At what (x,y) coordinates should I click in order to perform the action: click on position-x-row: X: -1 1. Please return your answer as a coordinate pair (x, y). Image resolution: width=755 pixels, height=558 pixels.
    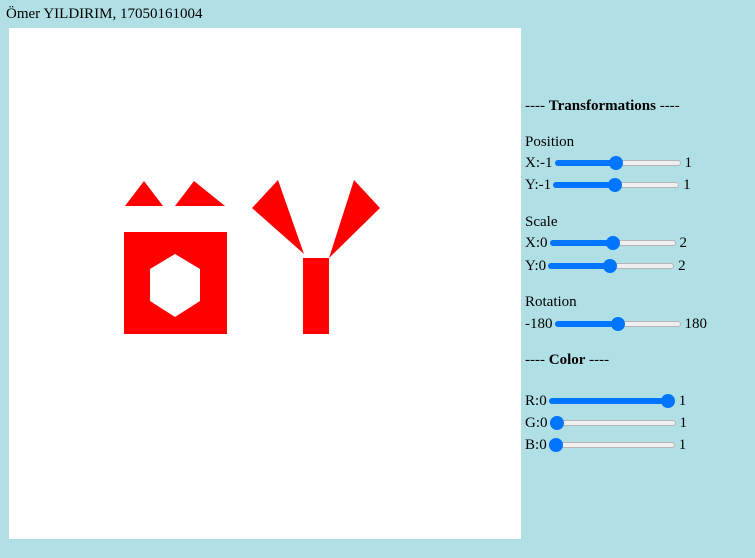
    Looking at the image, I should click on (608, 163).